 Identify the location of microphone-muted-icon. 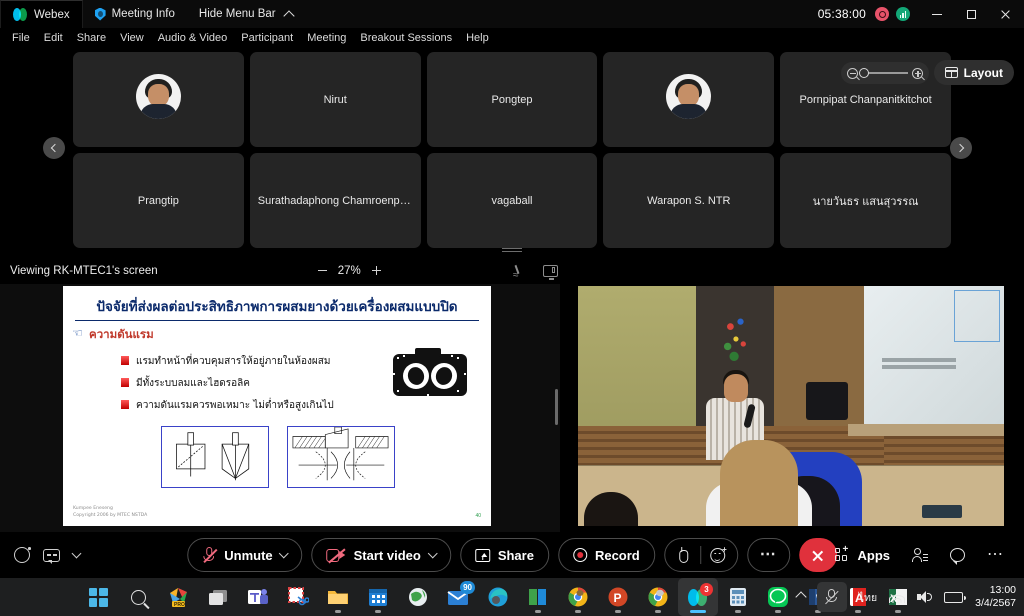
(210, 555).